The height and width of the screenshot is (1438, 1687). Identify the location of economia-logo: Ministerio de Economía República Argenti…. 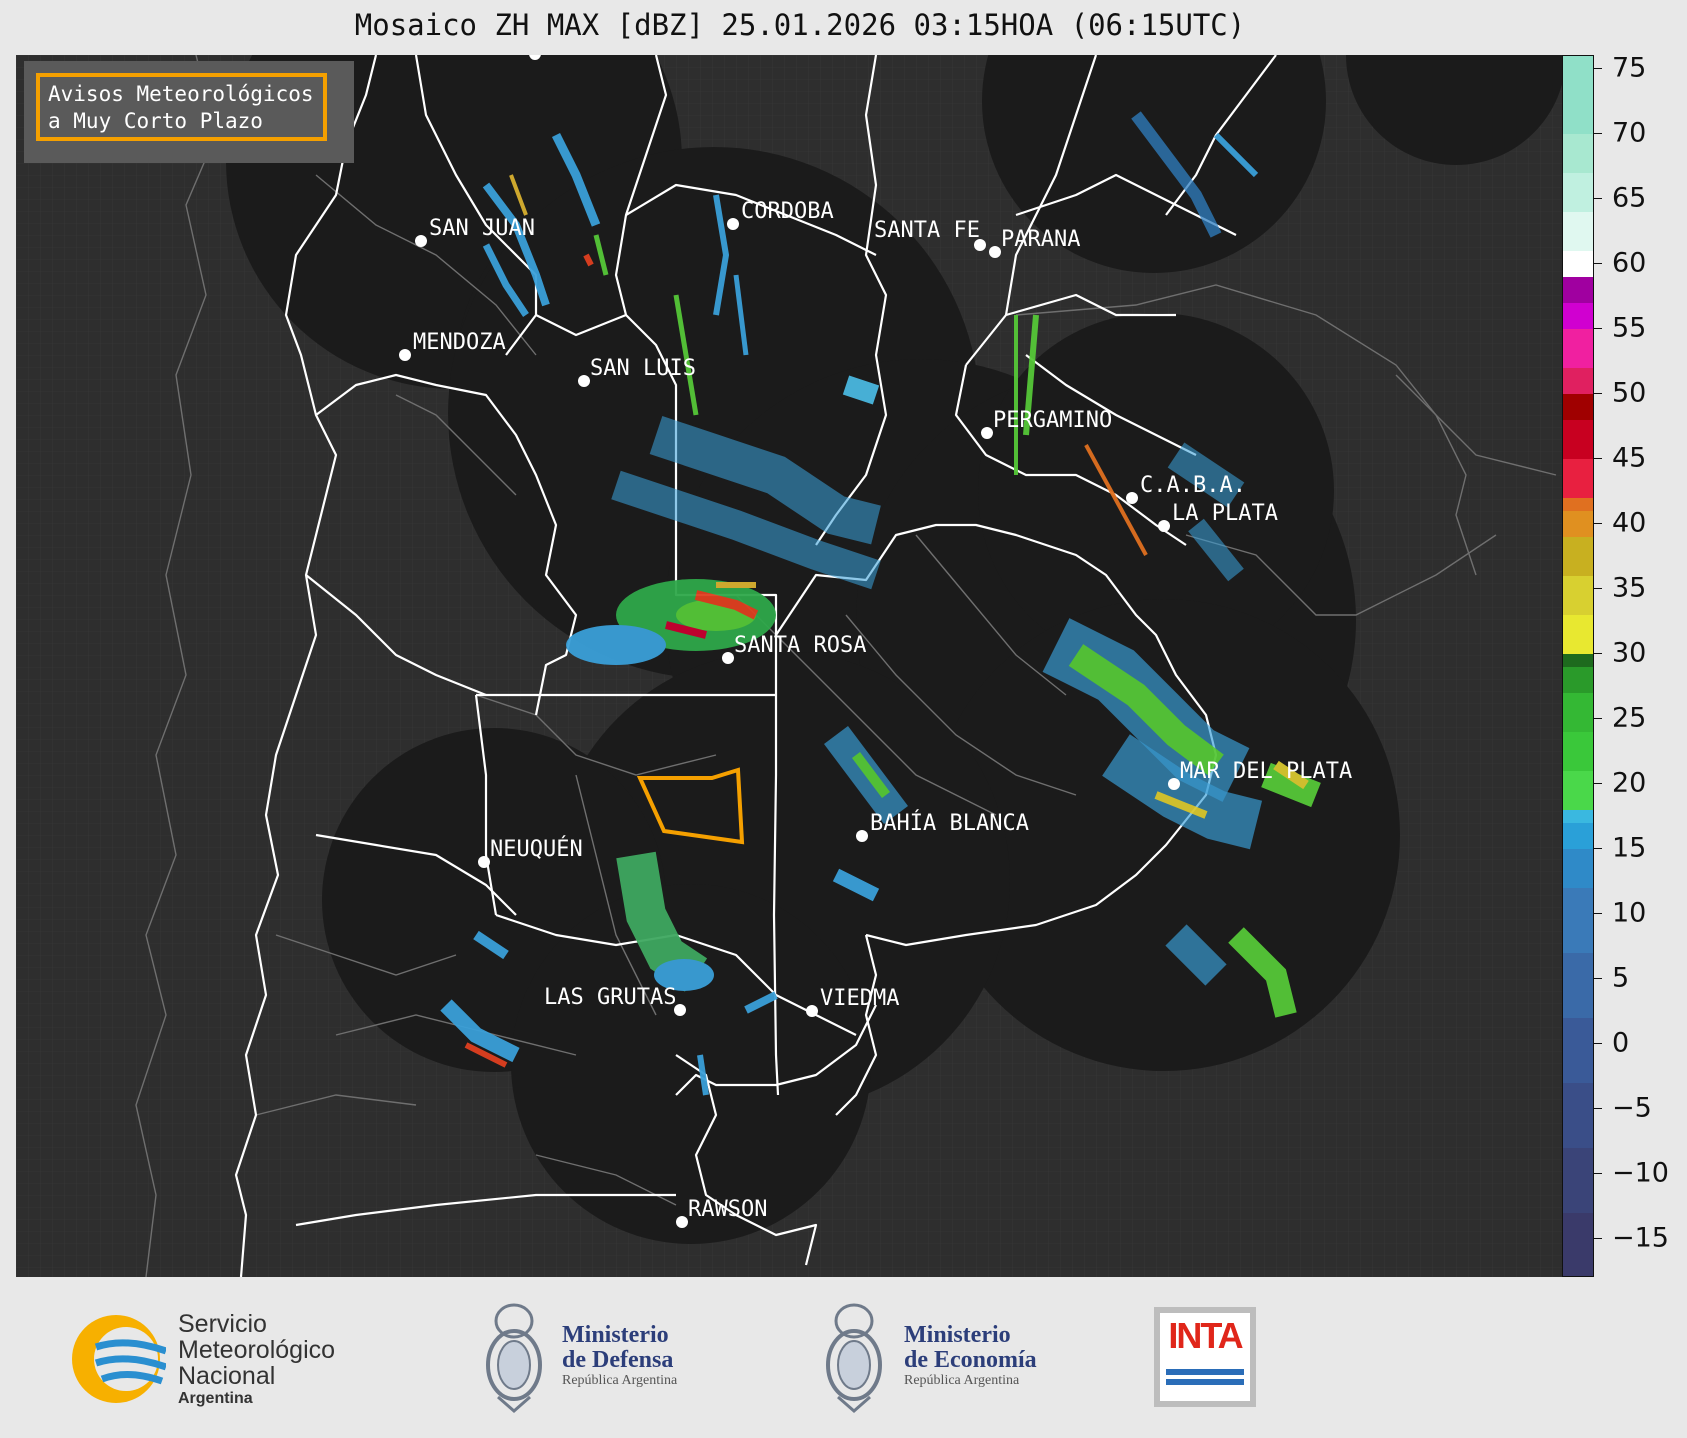
(948, 1359).